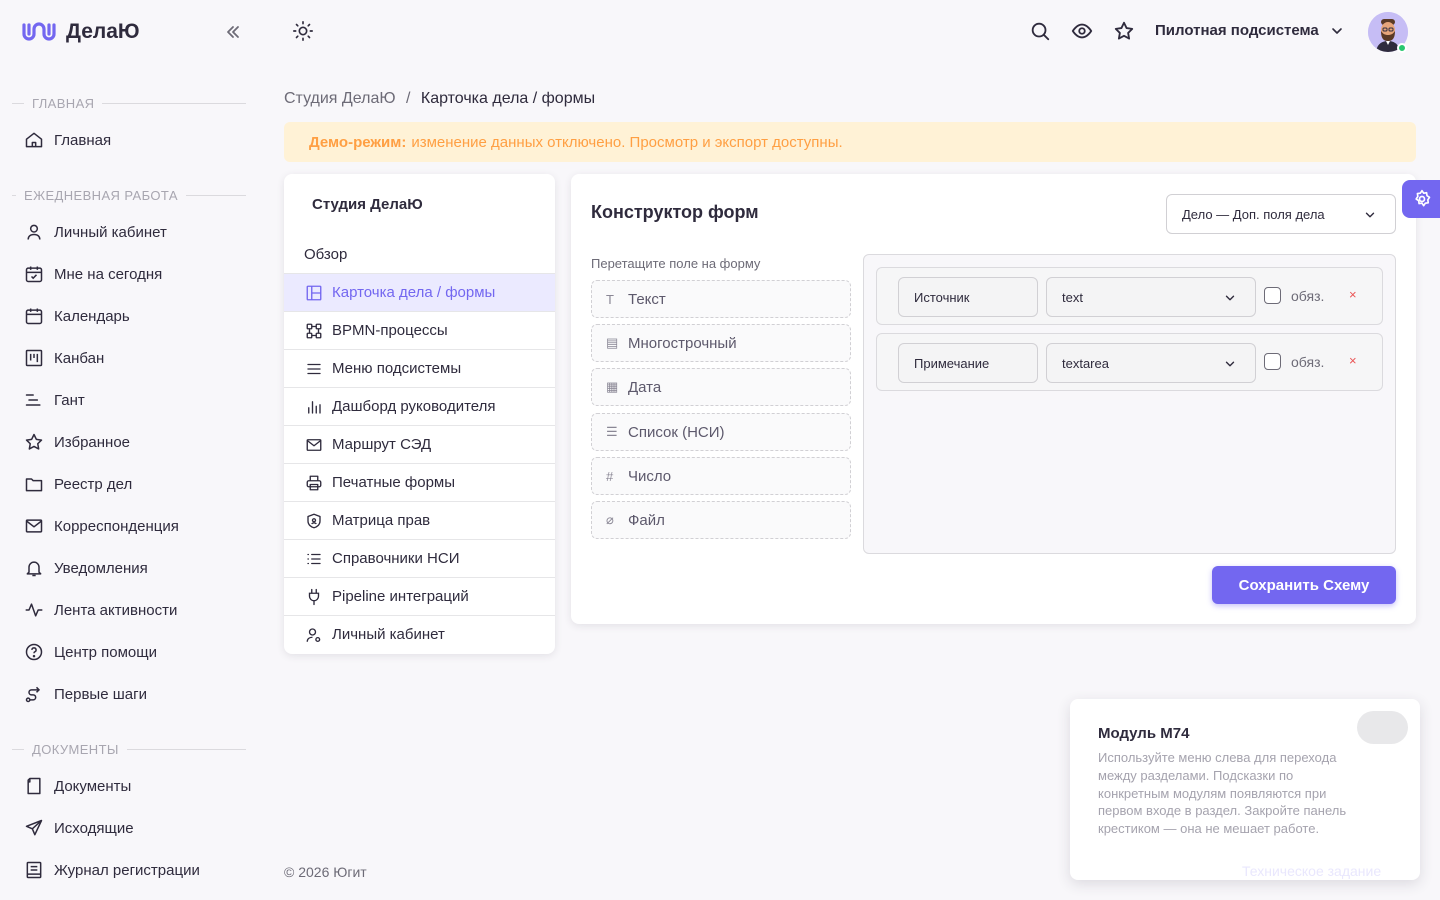 Image resolution: width=1440 pixels, height=900 pixels. What do you see at coordinates (419, 292) in the screenshot?
I see `studio-item-case-card-forms: Карточка дела / формы` at bounding box center [419, 292].